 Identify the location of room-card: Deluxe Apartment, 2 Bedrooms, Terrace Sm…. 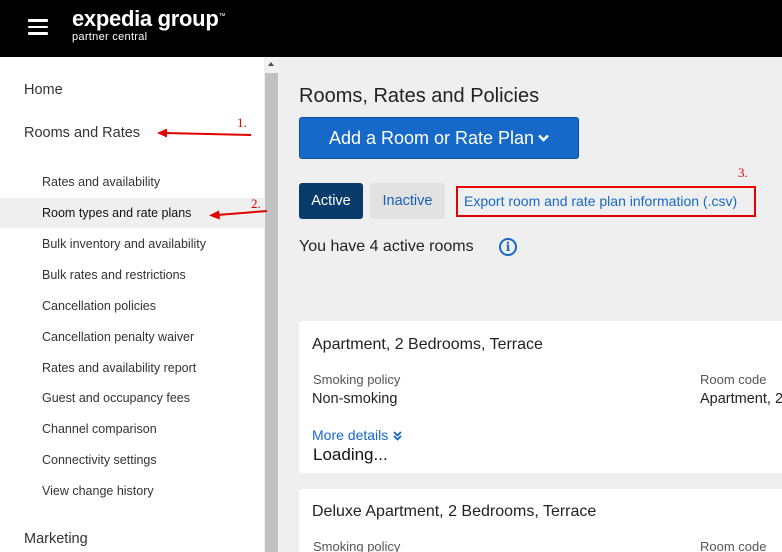
(540, 520).